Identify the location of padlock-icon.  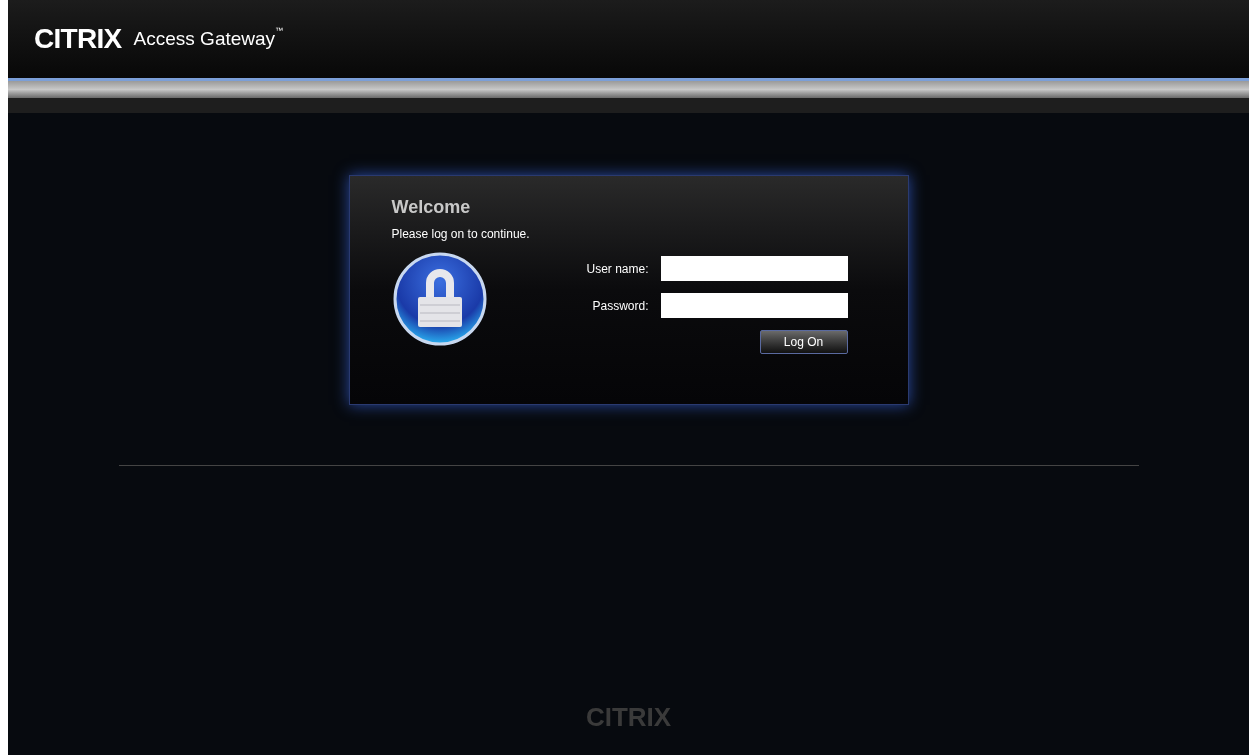
(439, 299).